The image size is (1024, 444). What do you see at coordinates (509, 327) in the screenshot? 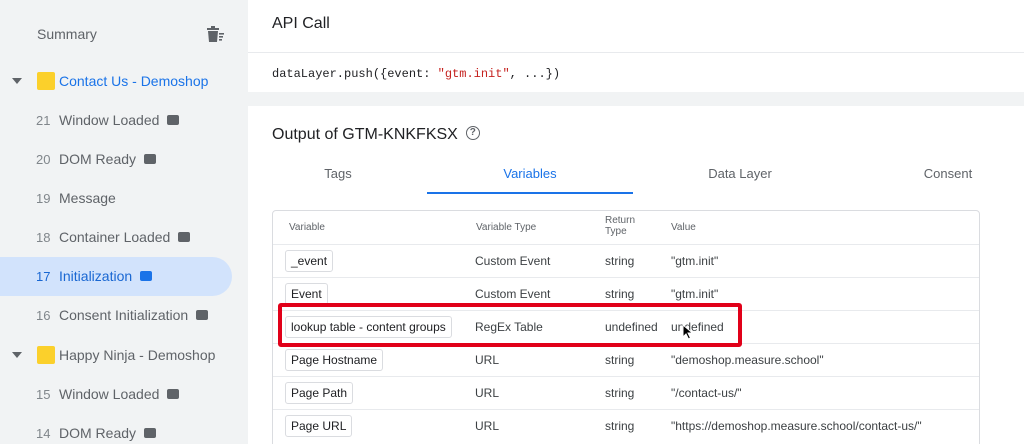
I see `variable-type: RegEx Table` at bounding box center [509, 327].